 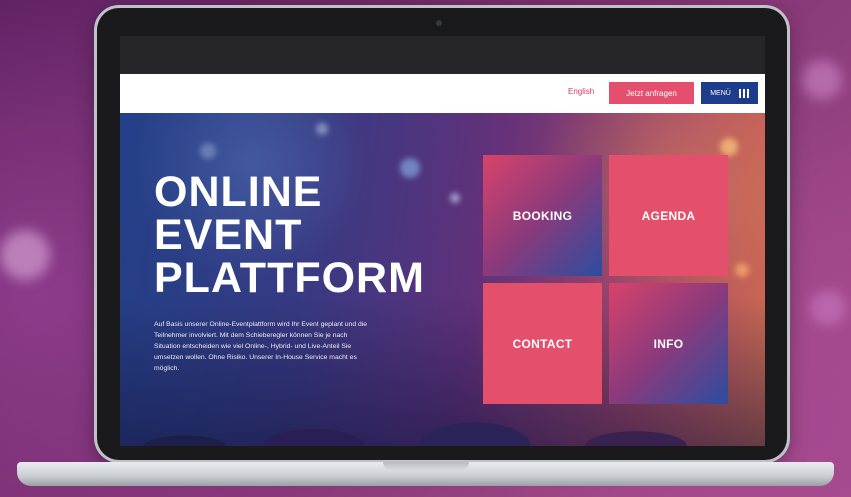 I want to click on website-header: English Jetzt anfragen MENÜ, so click(x=442, y=93).